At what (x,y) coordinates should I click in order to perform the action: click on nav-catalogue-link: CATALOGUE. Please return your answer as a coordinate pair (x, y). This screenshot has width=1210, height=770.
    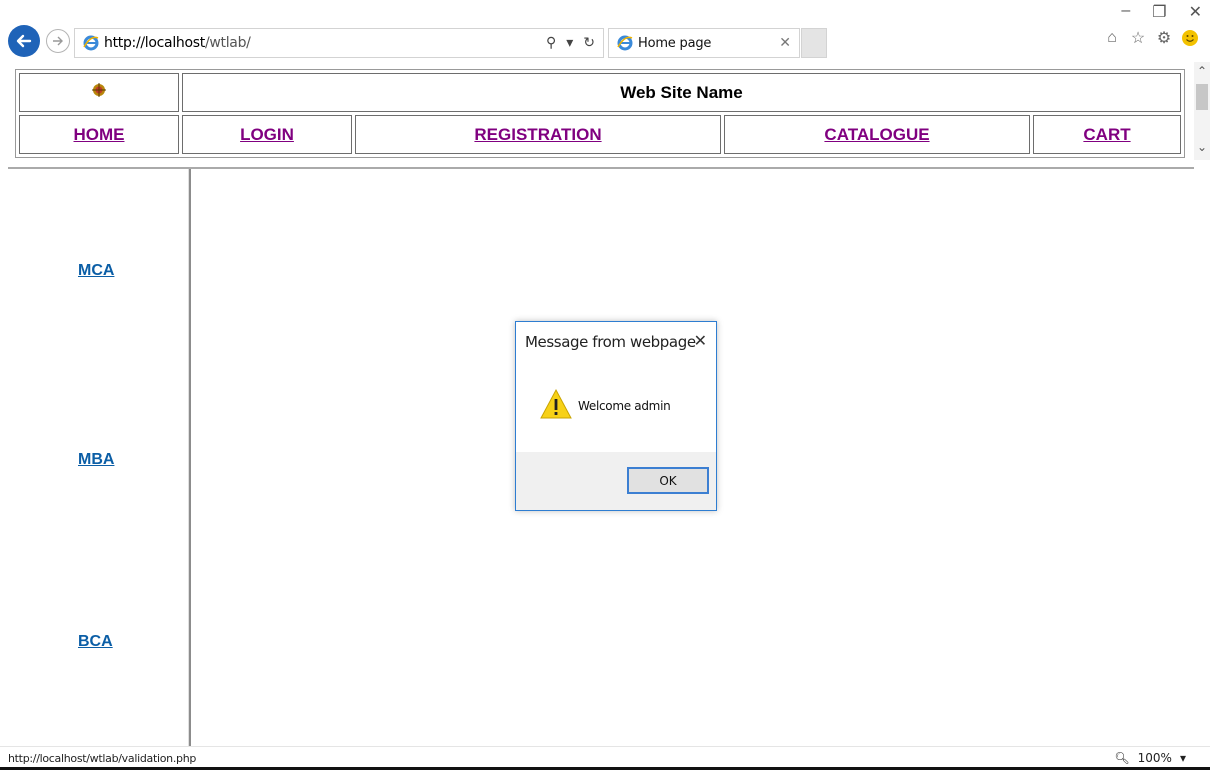
    Looking at the image, I should click on (876, 134).